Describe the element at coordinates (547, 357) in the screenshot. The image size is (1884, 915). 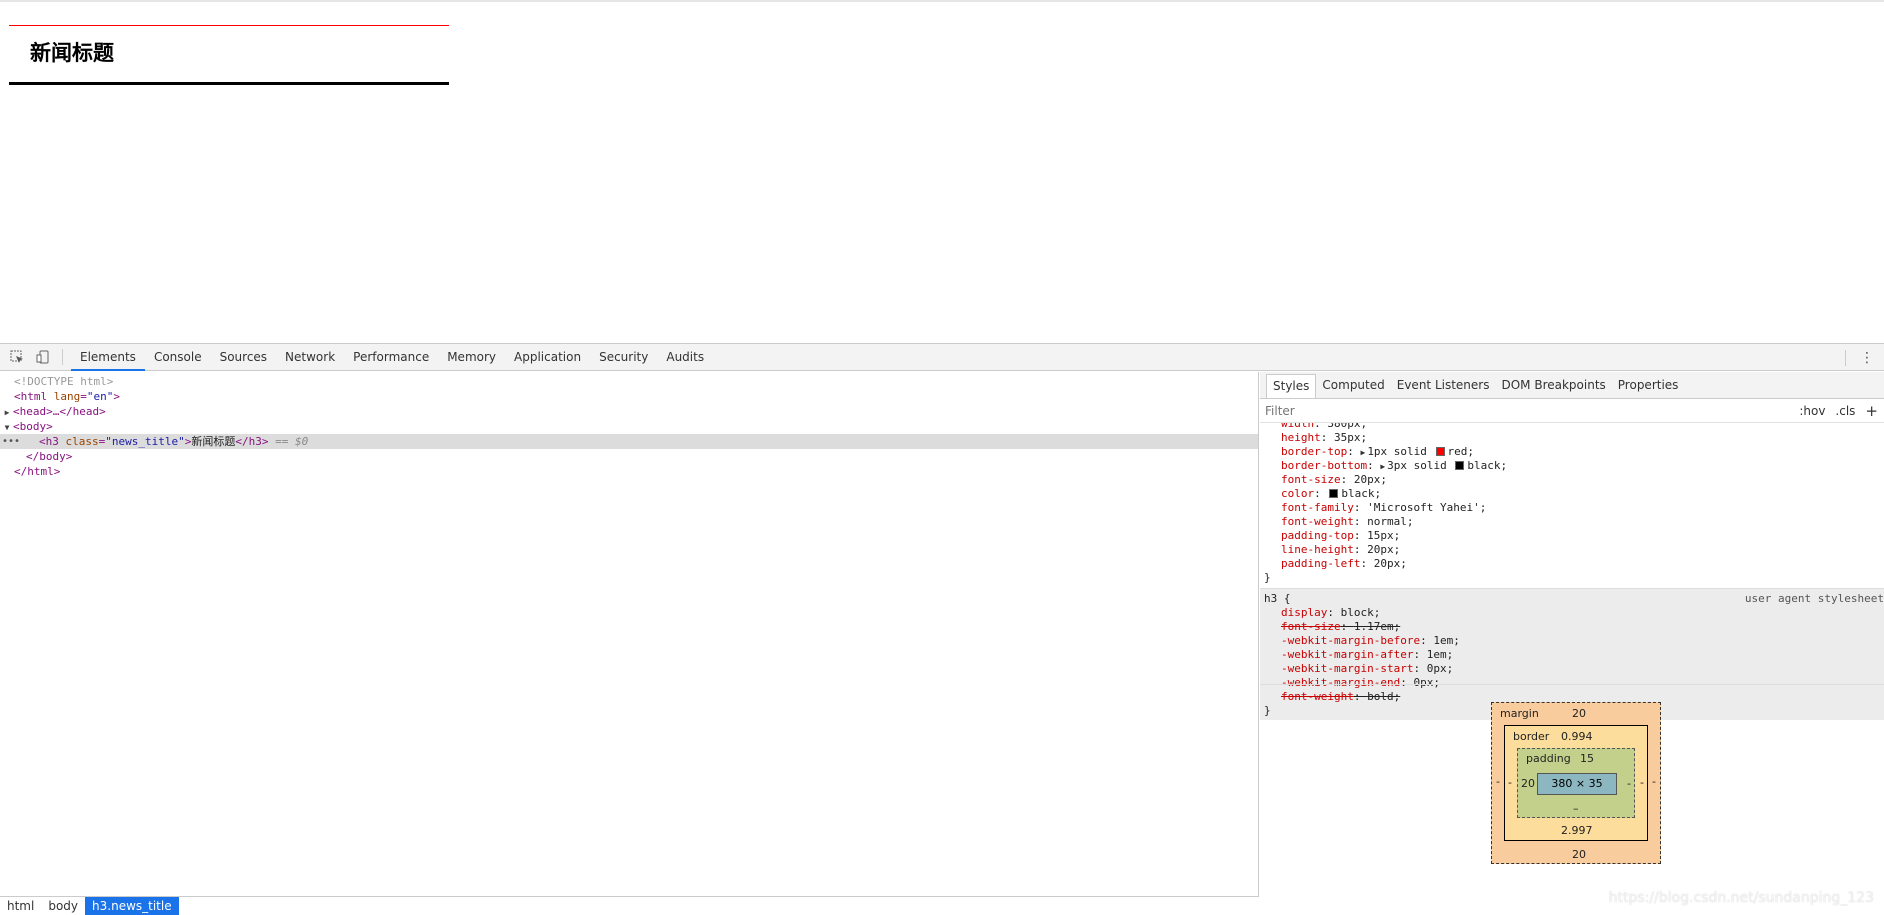
I see `tab-application: Application` at that location.